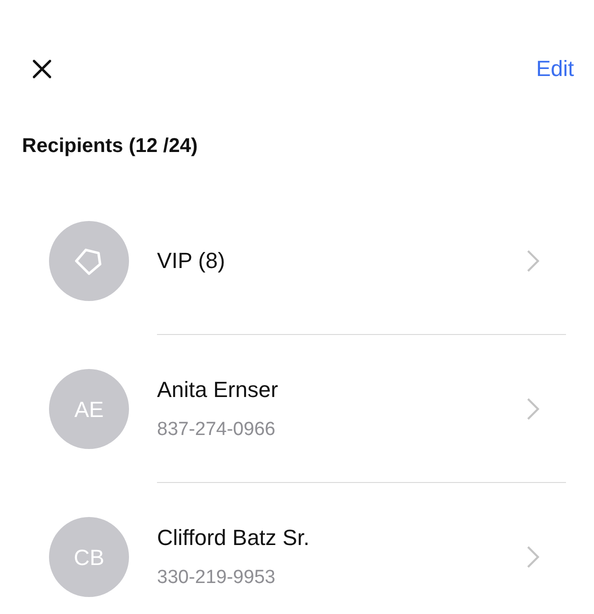 Image resolution: width=594 pixels, height=614 pixels. I want to click on edit-button: Edit, so click(555, 68).